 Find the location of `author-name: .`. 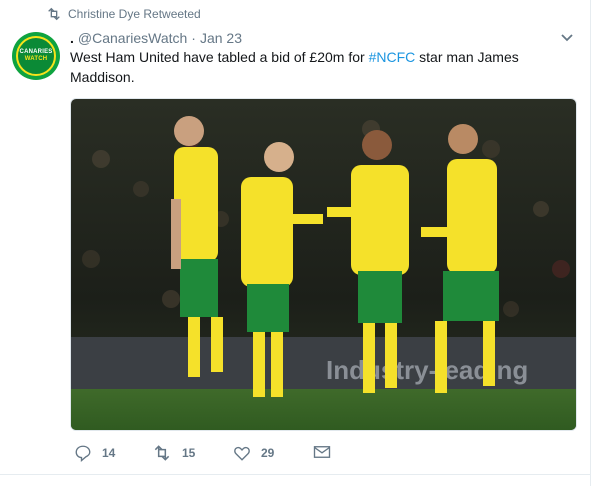

author-name: . is located at coordinates (72, 38).